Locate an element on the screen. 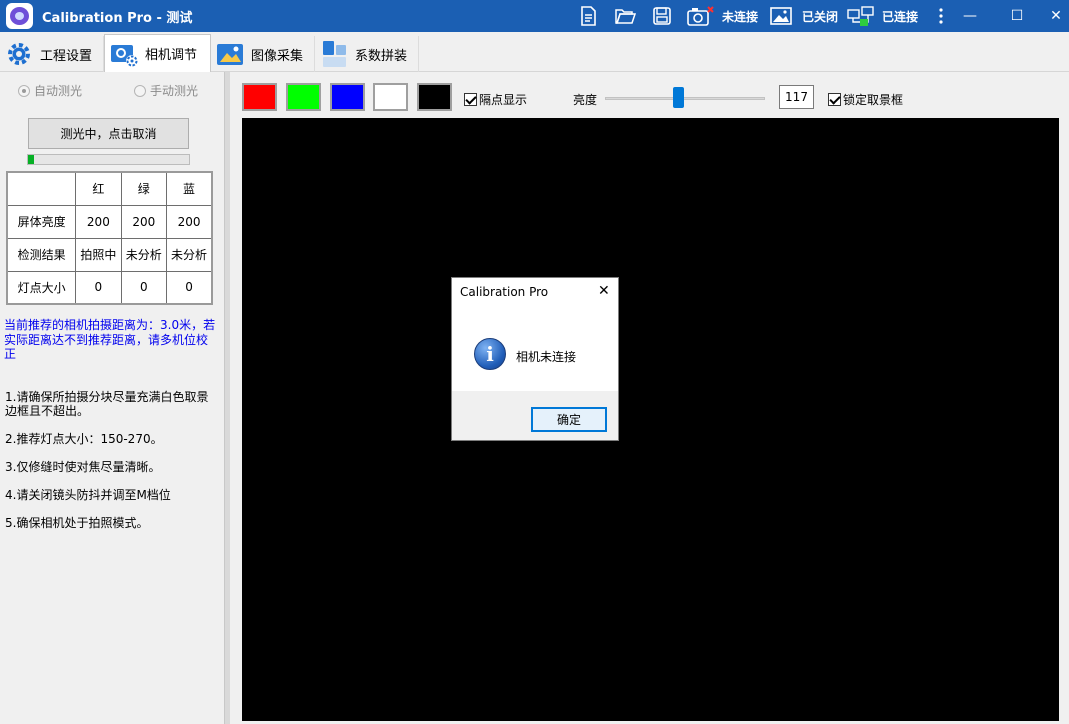  document-icon is located at coordinates (588, 16).